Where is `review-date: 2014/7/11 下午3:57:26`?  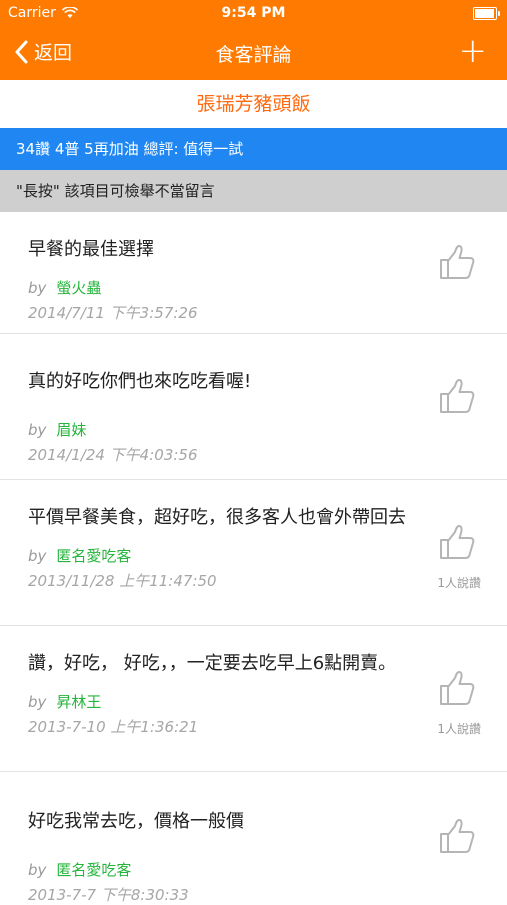 review-date: 2014/7/11 下午3:57:26 is located at coordinates (113, 313).